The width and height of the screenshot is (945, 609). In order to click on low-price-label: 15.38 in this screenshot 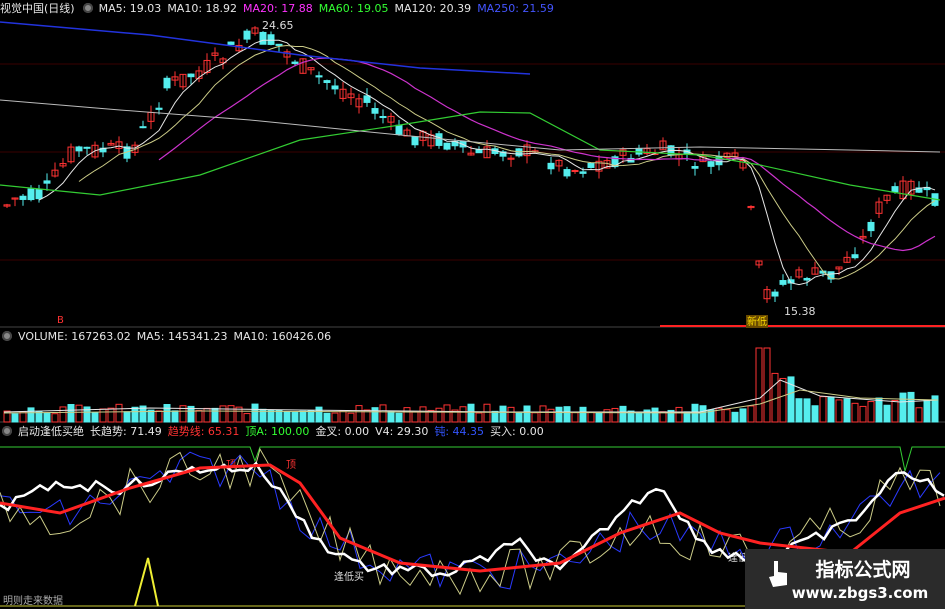, I will do `click(800, 311)`.